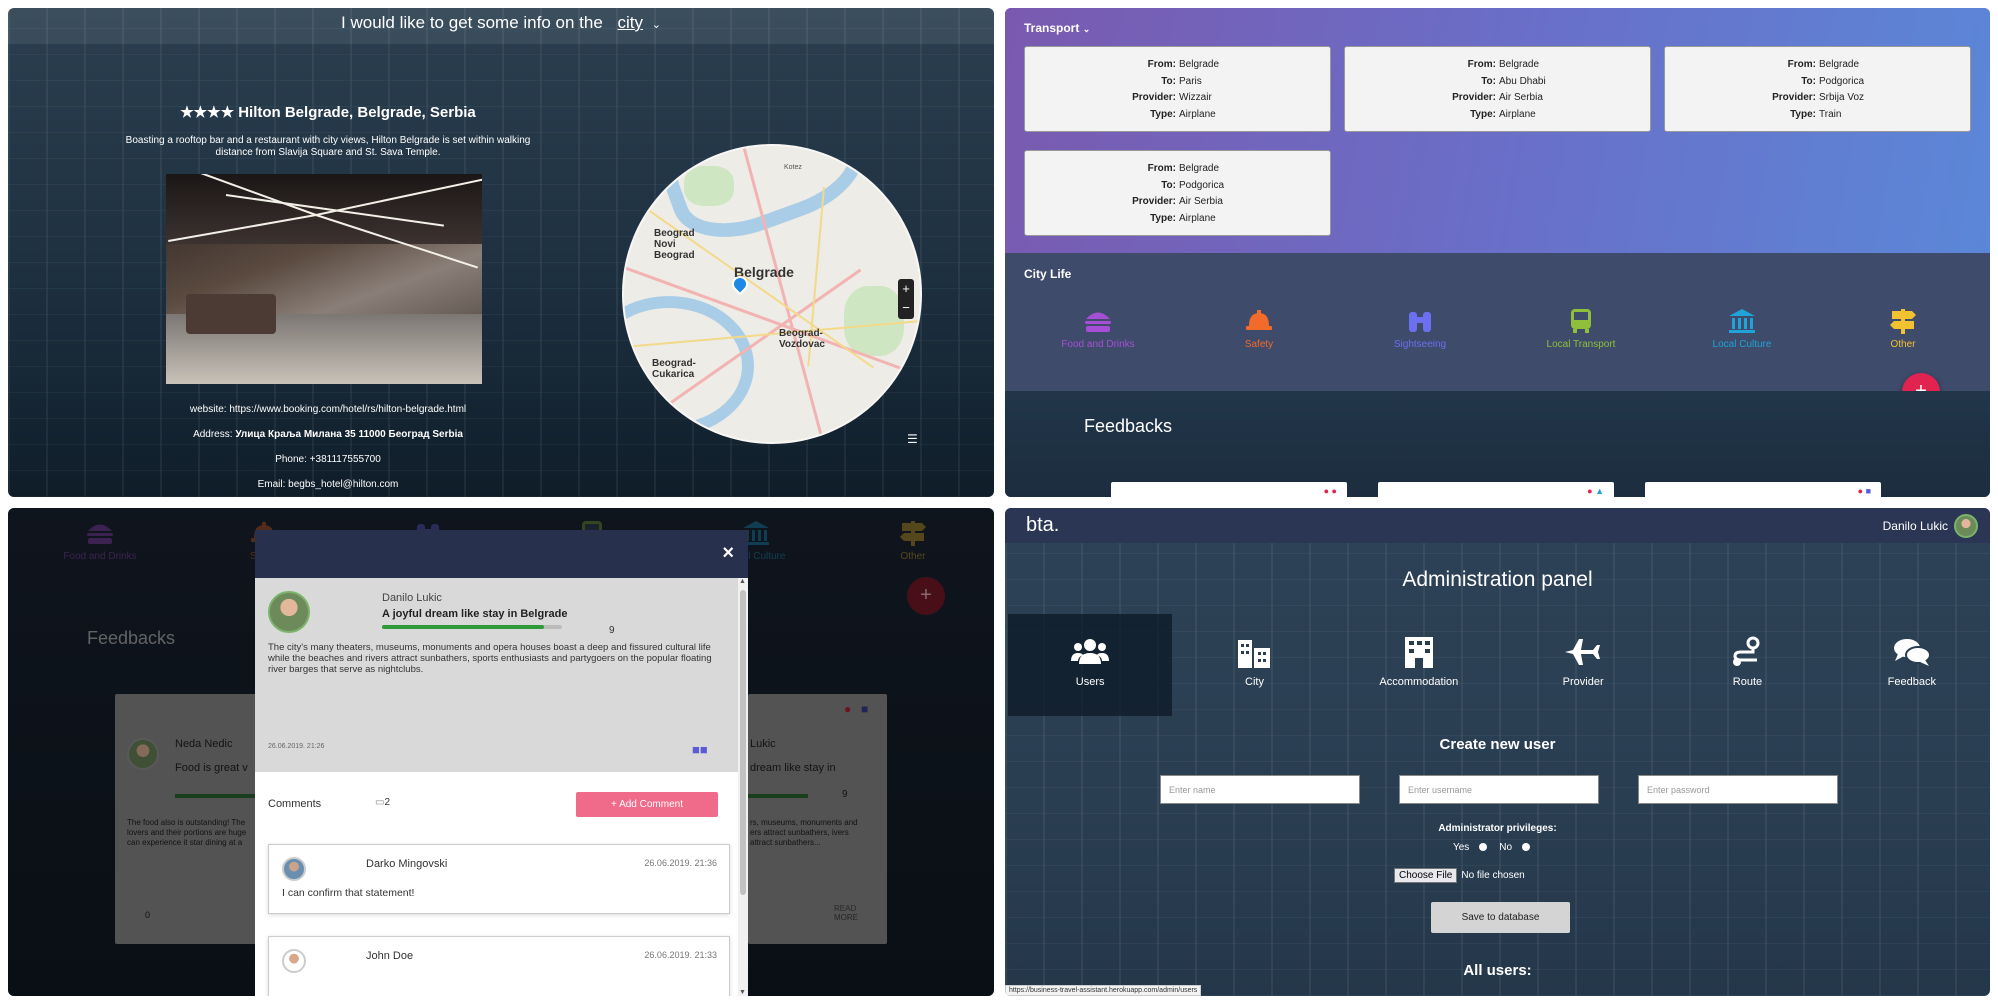 The width and height of the screenshot is (1998, 1004). What do you see at coordinates (1830, 114) in the screenshot?
I see `transport-type-value: Train` at bounding box center [1830, 114].